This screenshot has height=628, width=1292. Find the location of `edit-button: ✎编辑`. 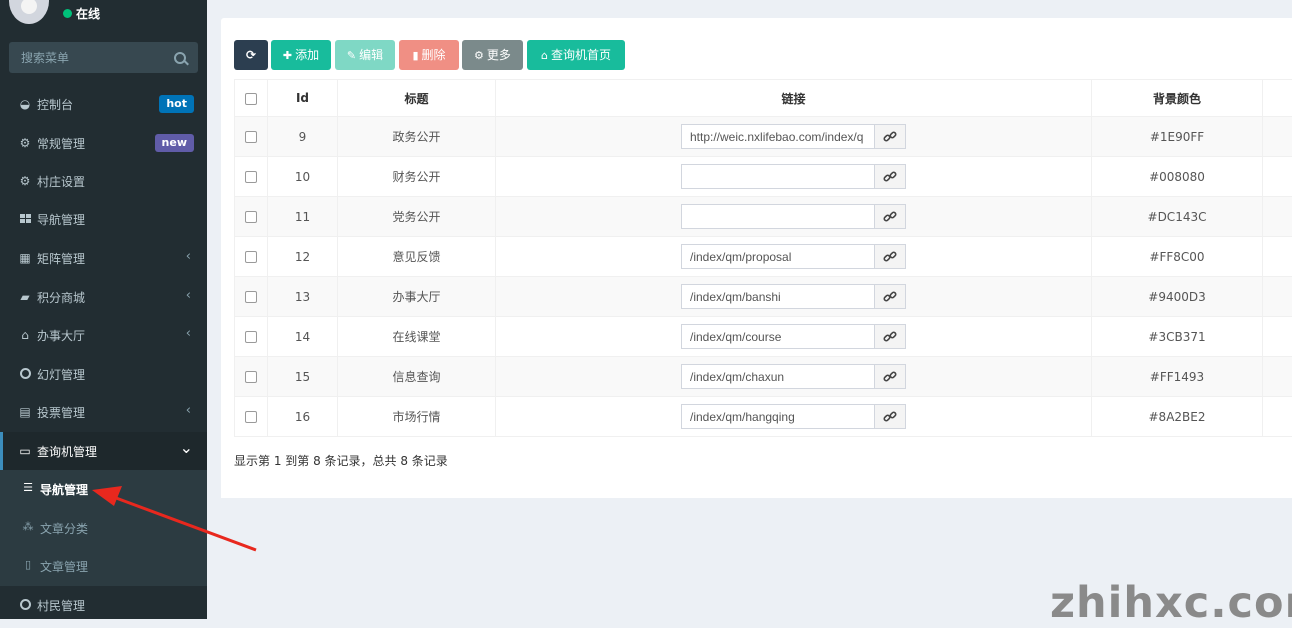

edit-button: ✎编辑 is located at coordinates (365, 55).